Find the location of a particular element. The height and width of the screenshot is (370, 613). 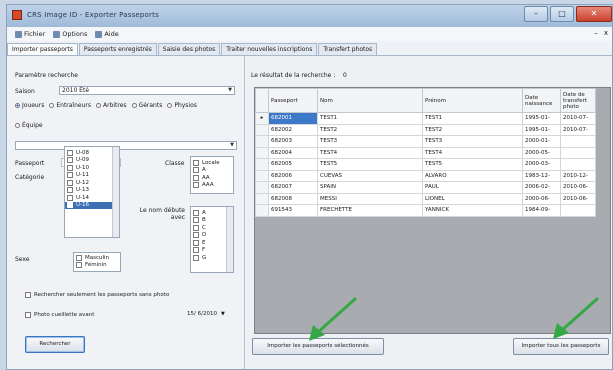

list-item: AAA is located at coordinates (212, 186).